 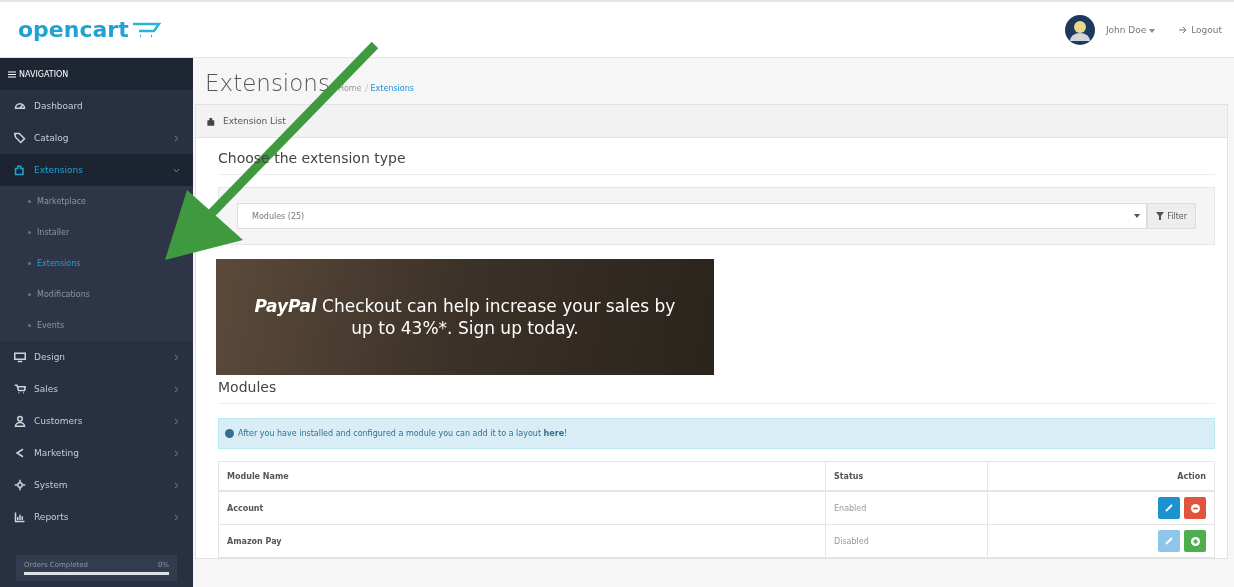 I want to click on filter-icon, so click(x=1160, y=216).